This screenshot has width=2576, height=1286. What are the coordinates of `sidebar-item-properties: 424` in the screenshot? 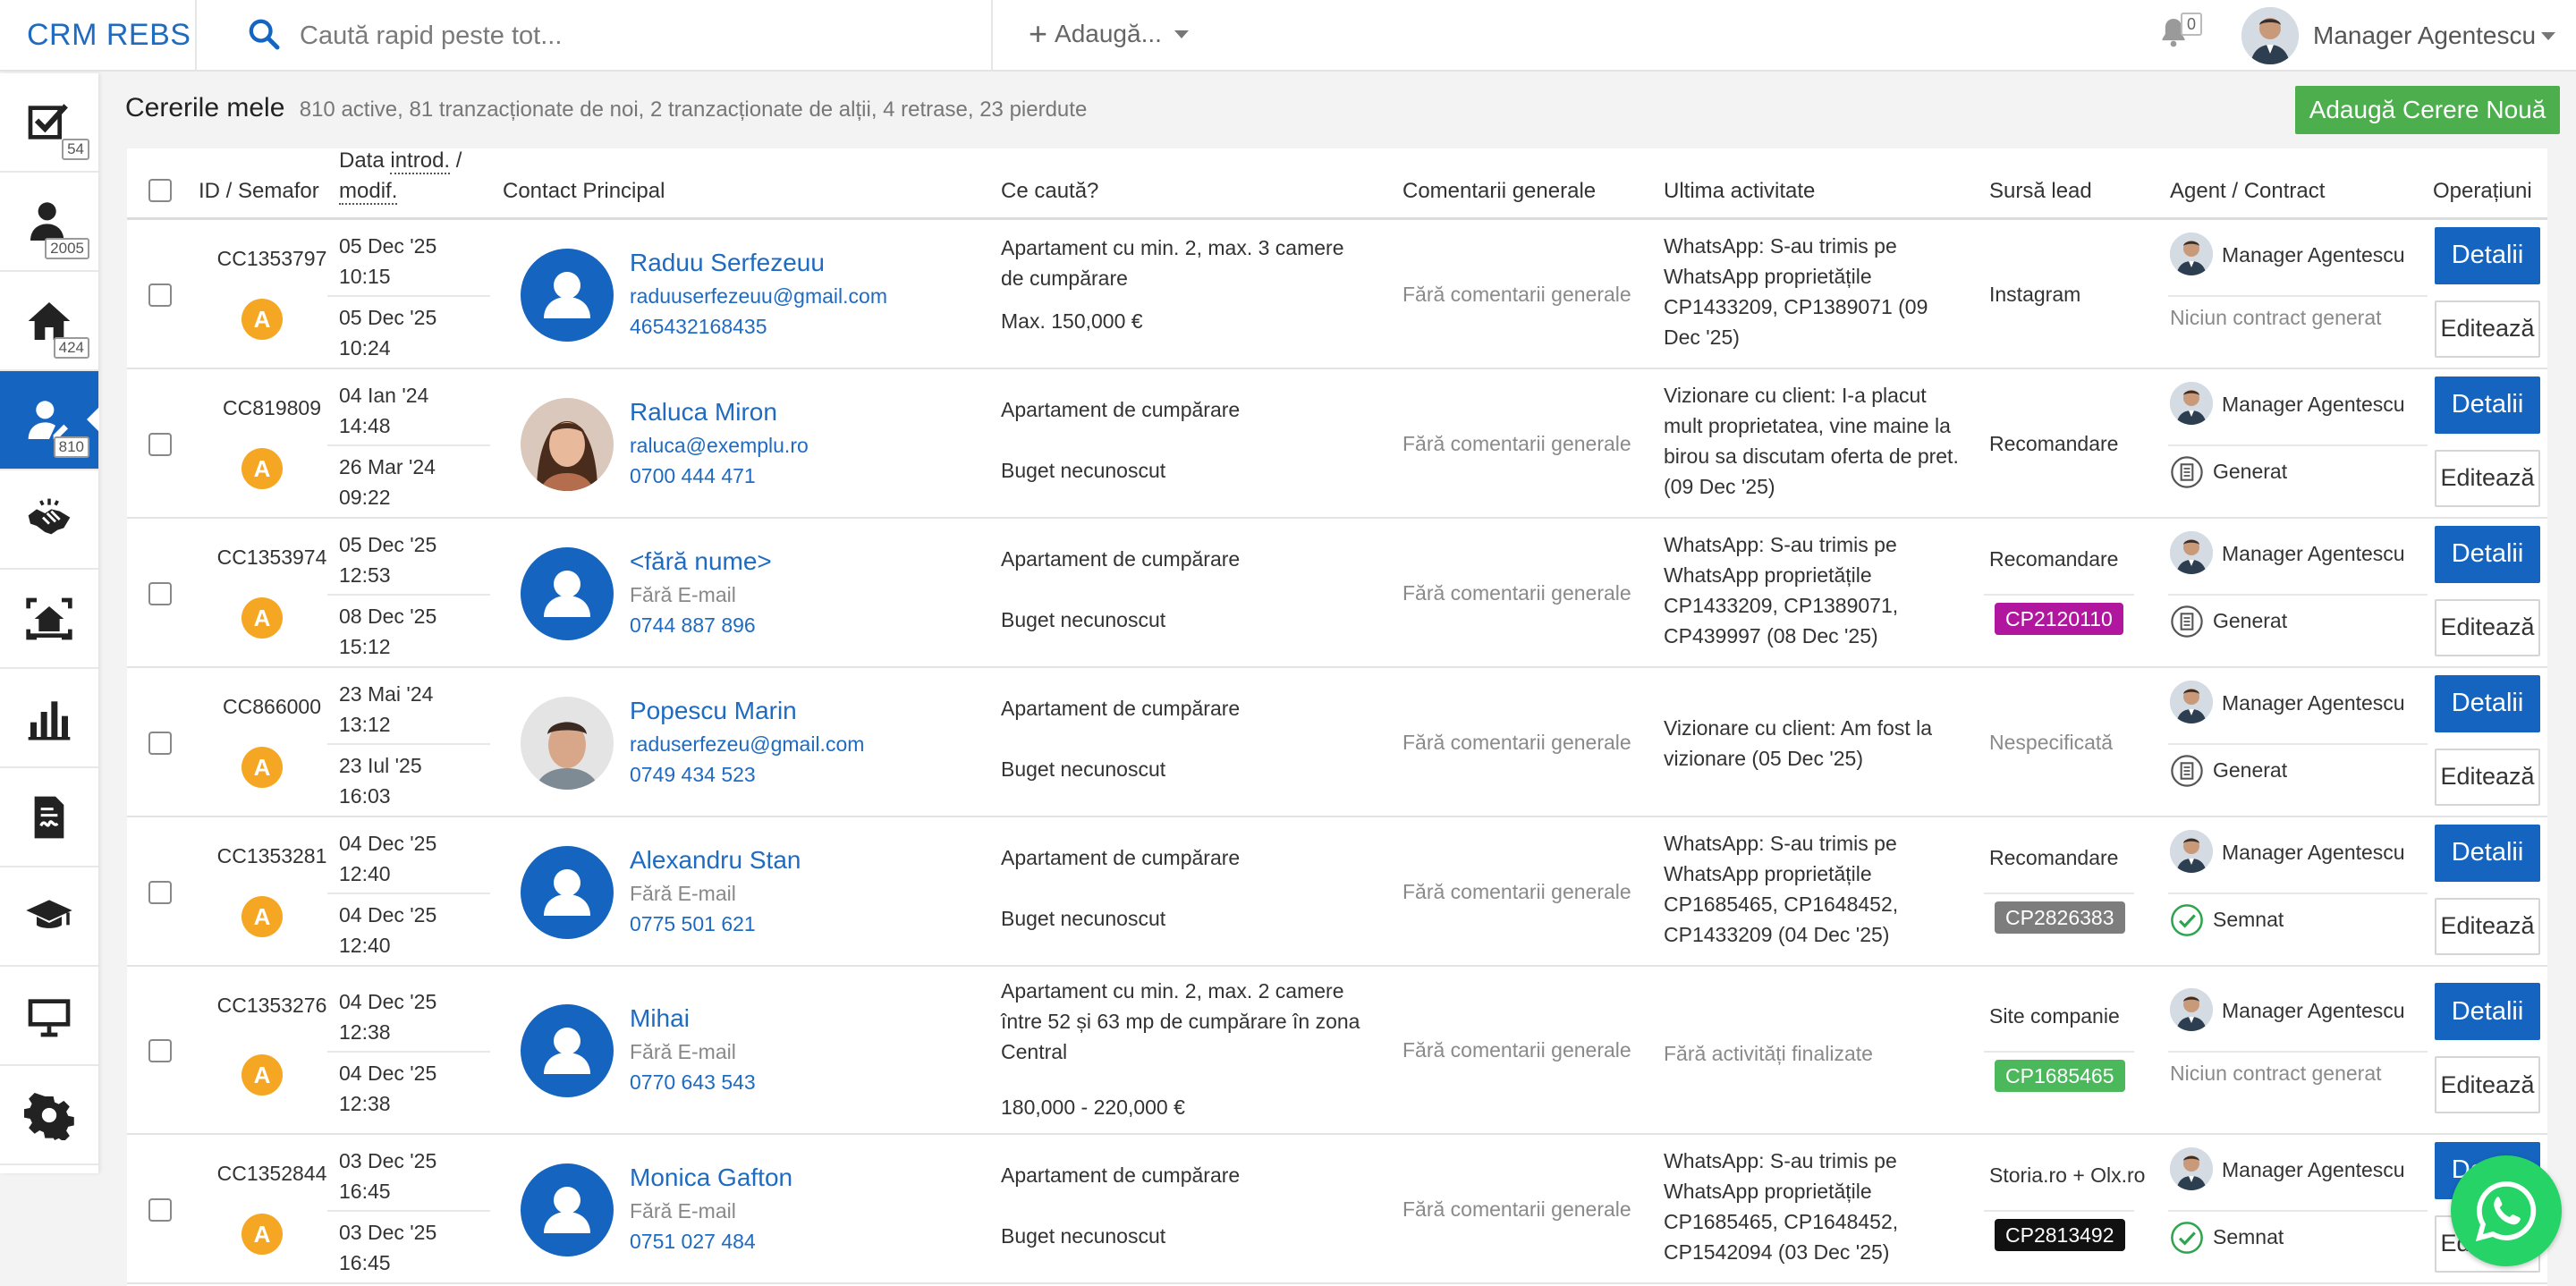 It's located at (49, 321).